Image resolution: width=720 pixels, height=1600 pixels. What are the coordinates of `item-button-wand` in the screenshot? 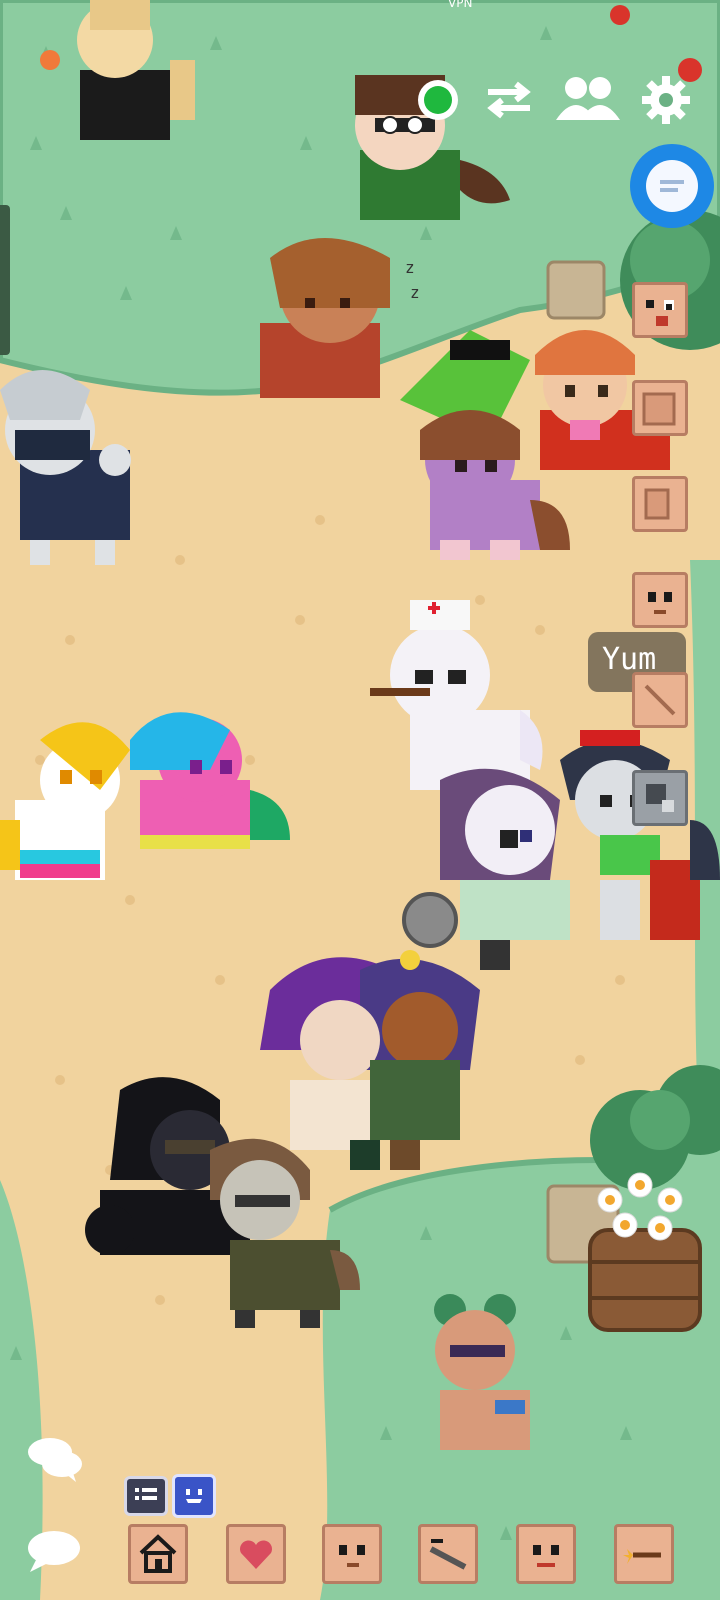 It's located at (644, 1554).